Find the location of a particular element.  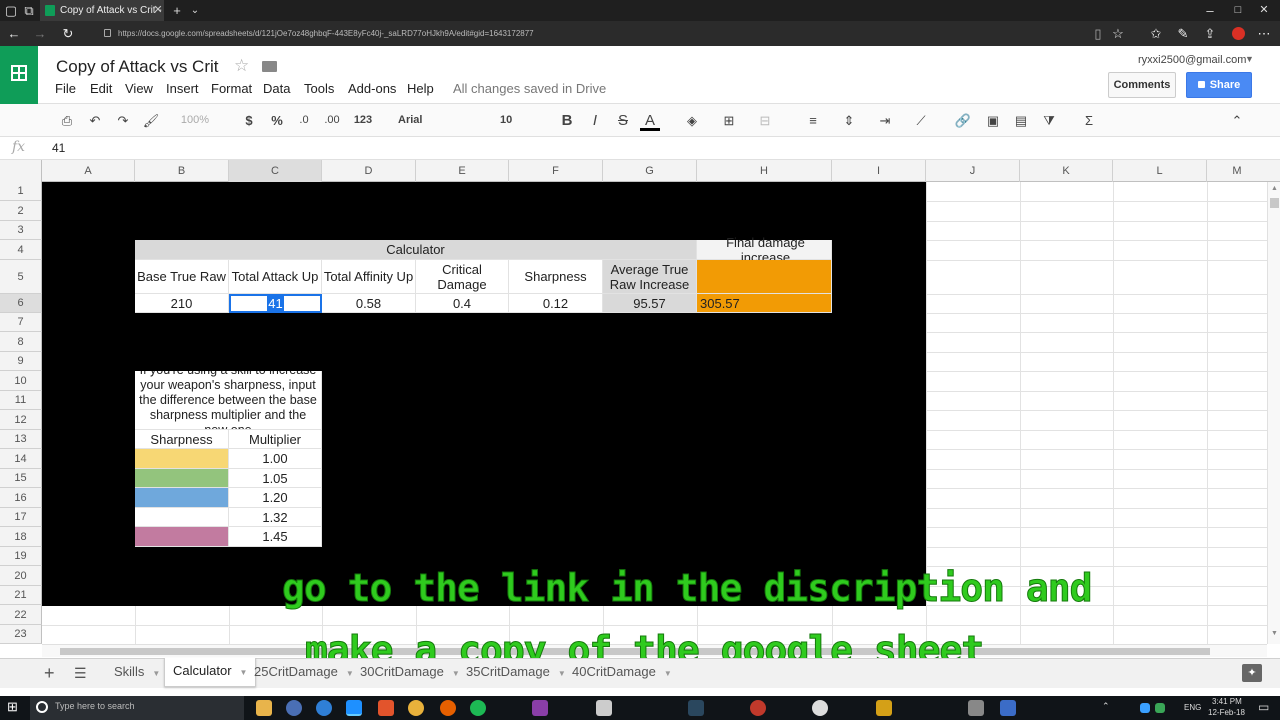

refresh-icon: ↻ is located at coordinates (68, 33).